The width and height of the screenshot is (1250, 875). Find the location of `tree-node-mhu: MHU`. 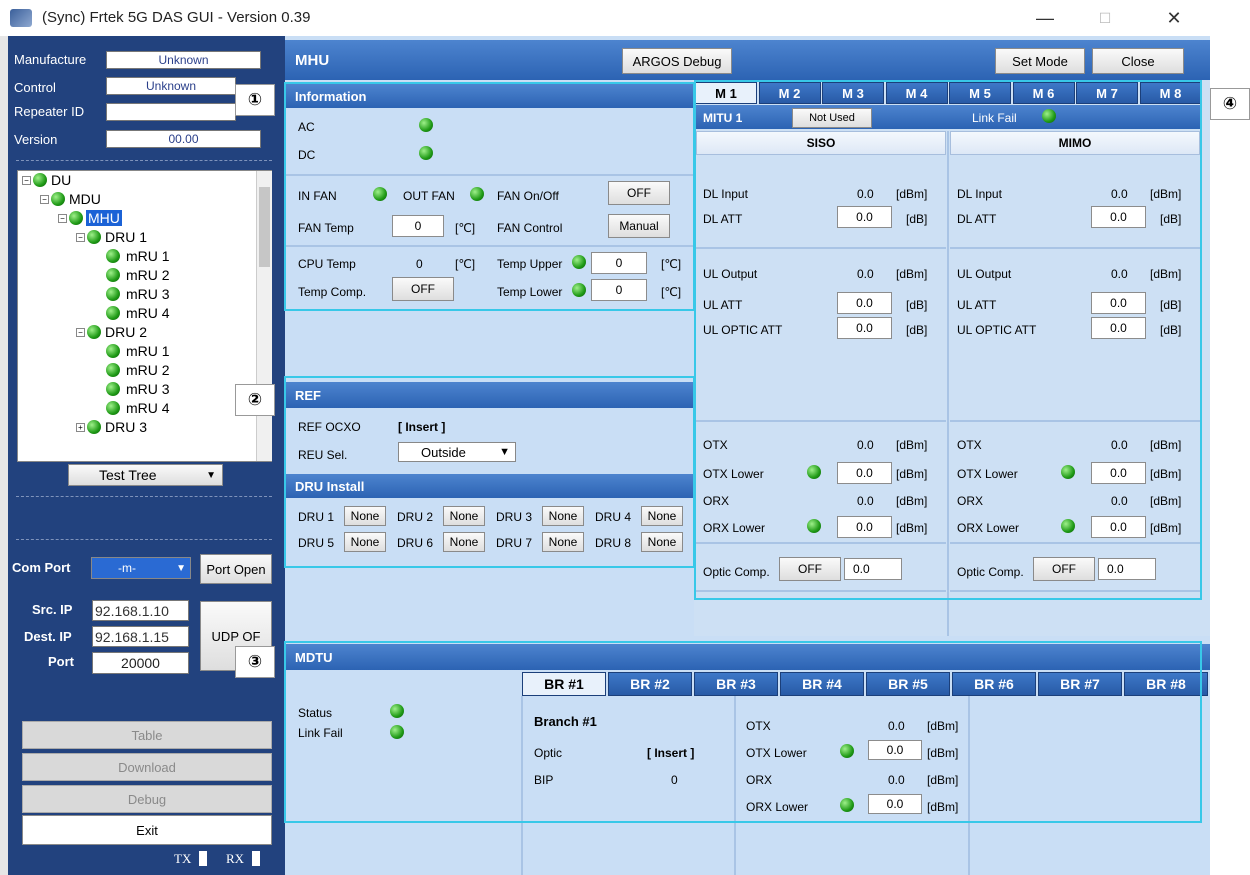

tree-node-mhu: MHU is located at coordinates (104, 218).